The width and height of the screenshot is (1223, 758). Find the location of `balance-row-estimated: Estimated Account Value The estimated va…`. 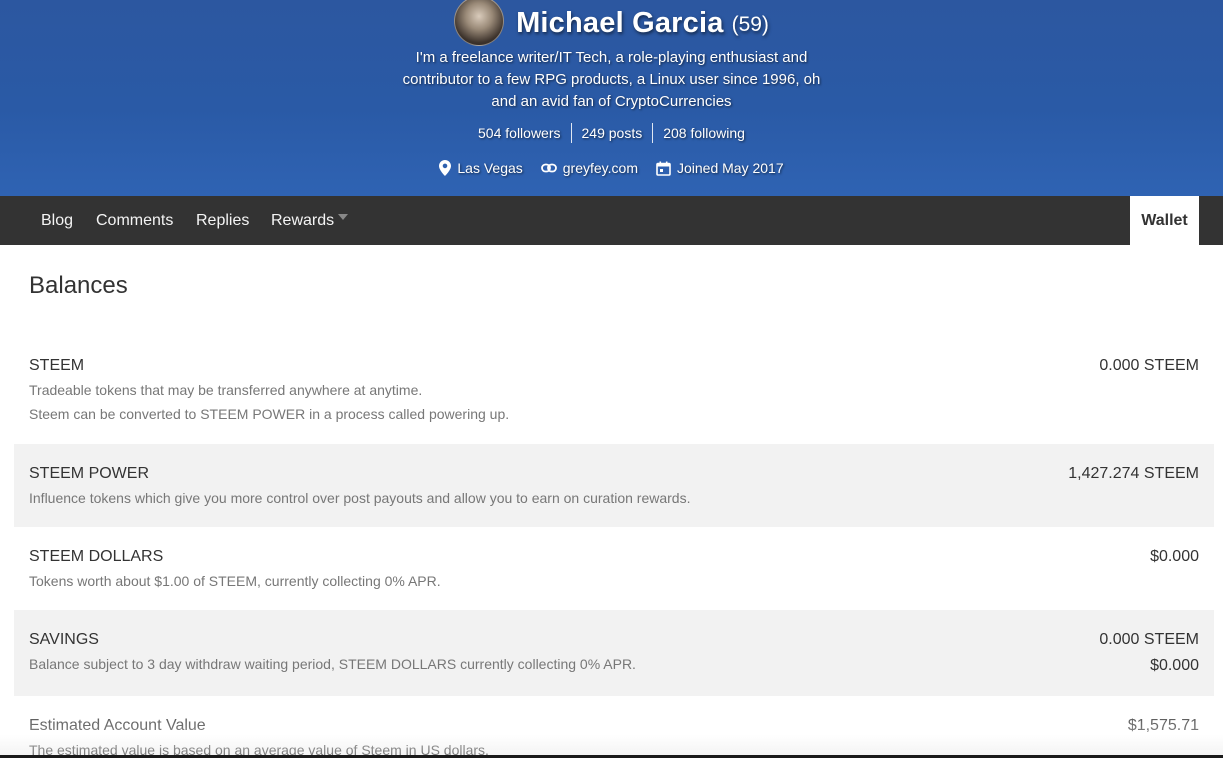

balance-row-estimated: Estimated Account Value The estimated va… is located at coordinates (614, 727).